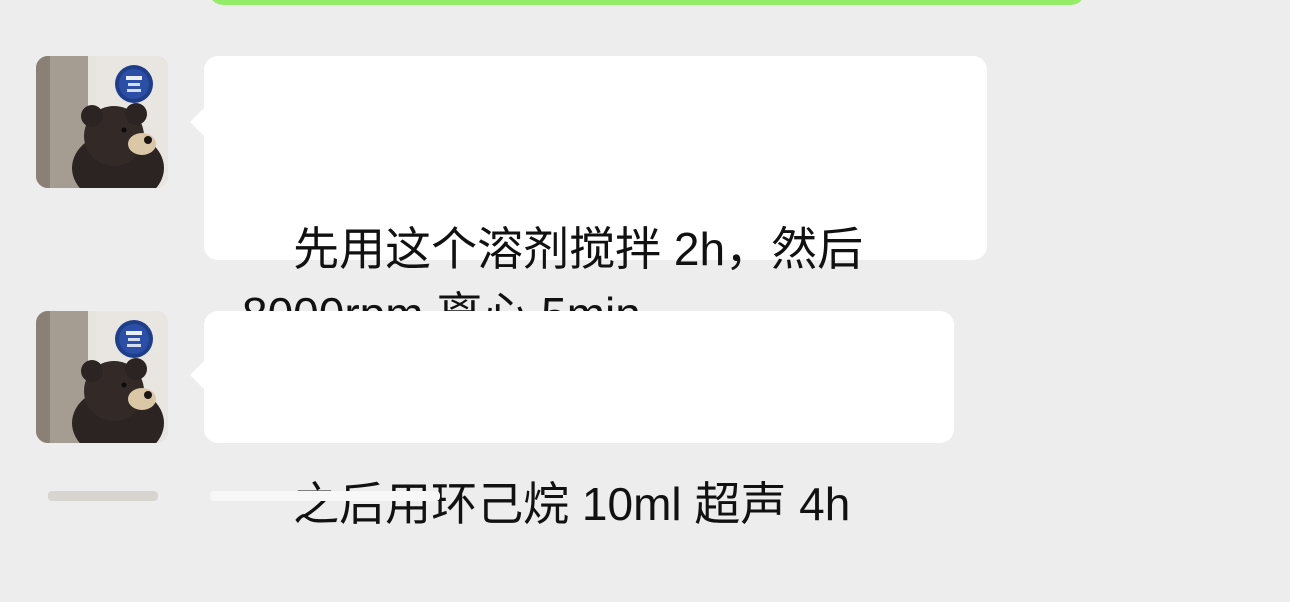 Image resolution: width=1290 pixels, height=602 pixels. What do you see at coordinates (103, 496) in the screenshot?
I see `next-contact-avatar` at bounding box center [103, 496].